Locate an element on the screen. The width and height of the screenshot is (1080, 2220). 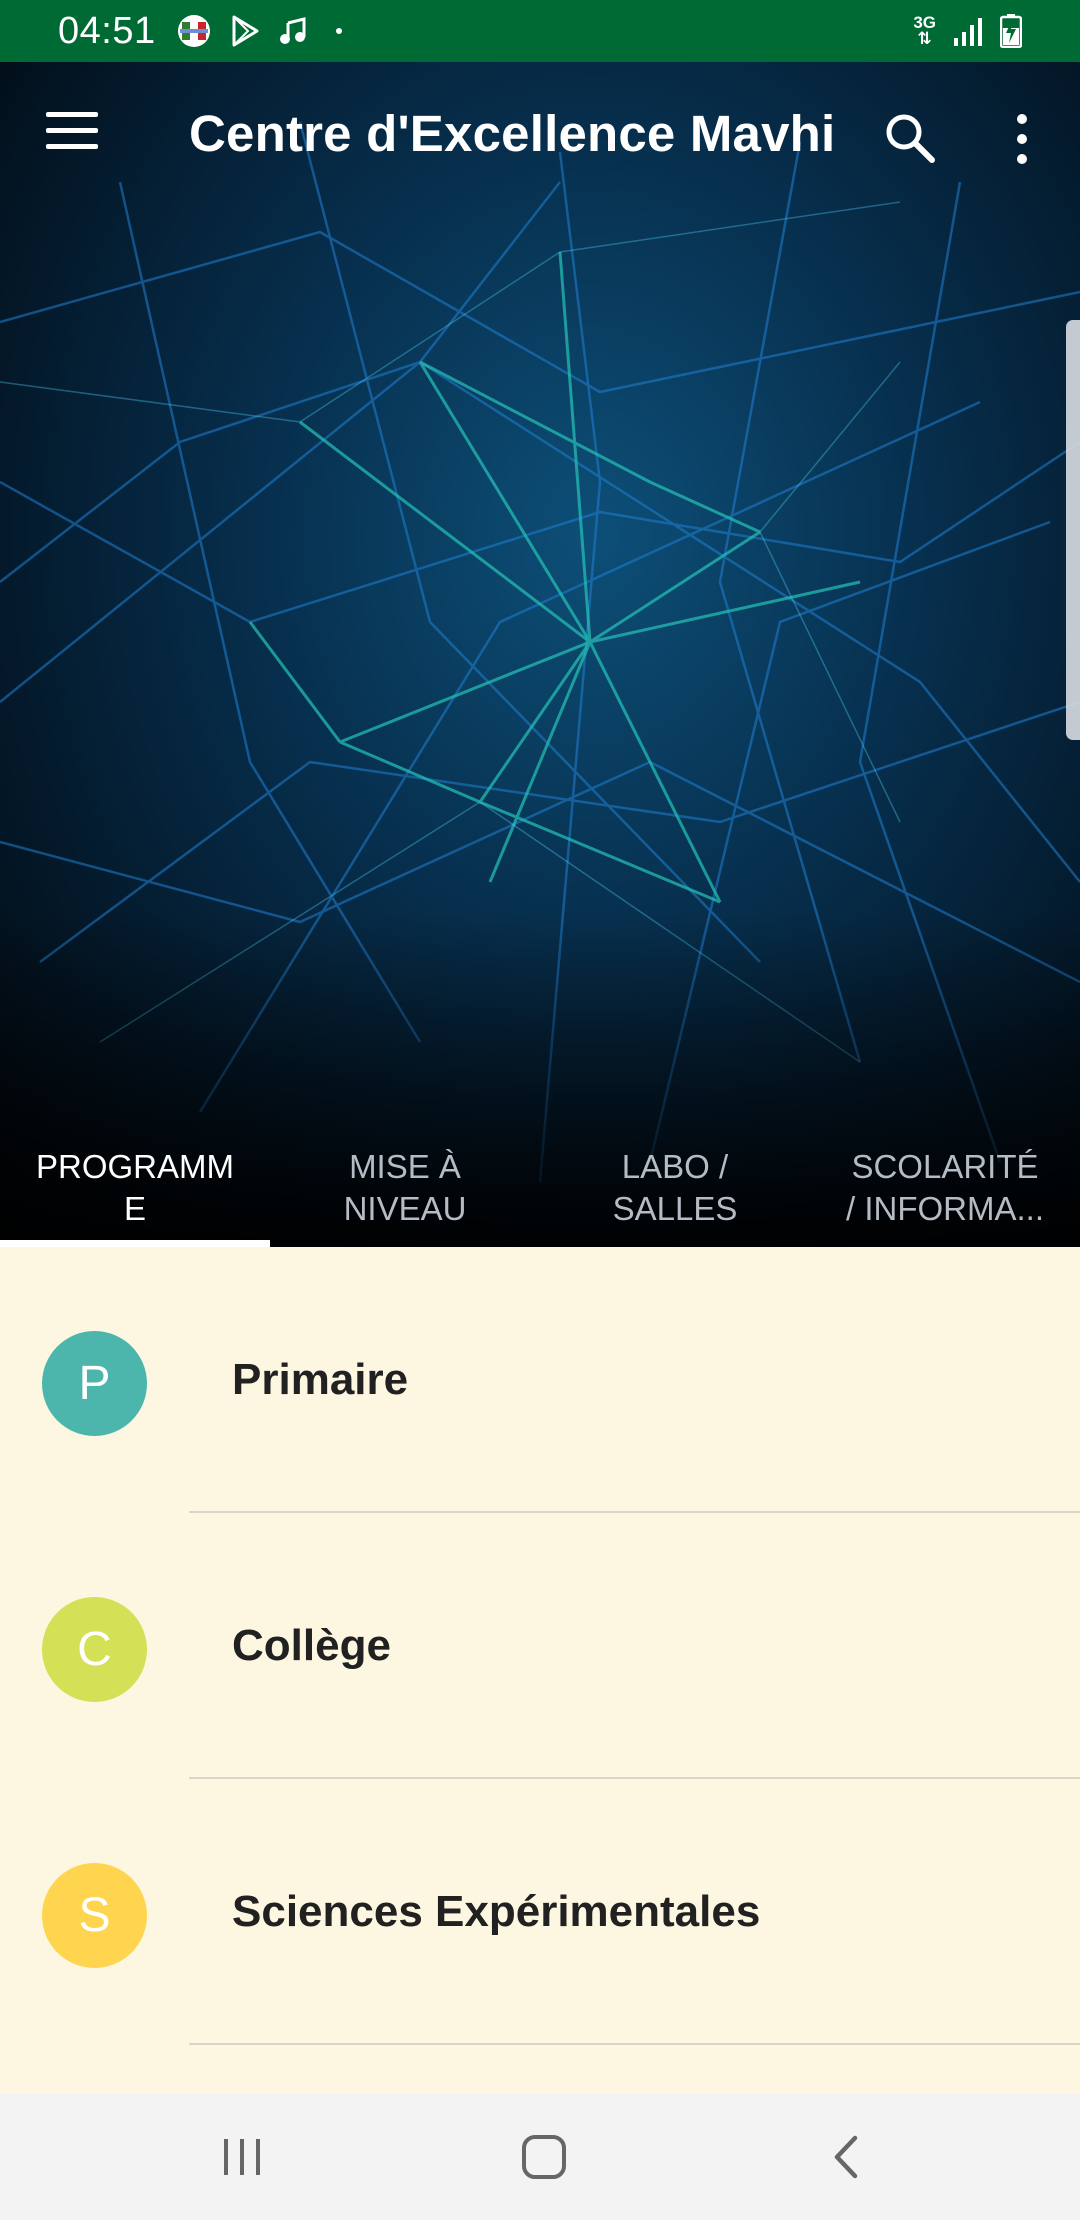
status-notification-icons is located at coordinates (259, 31).